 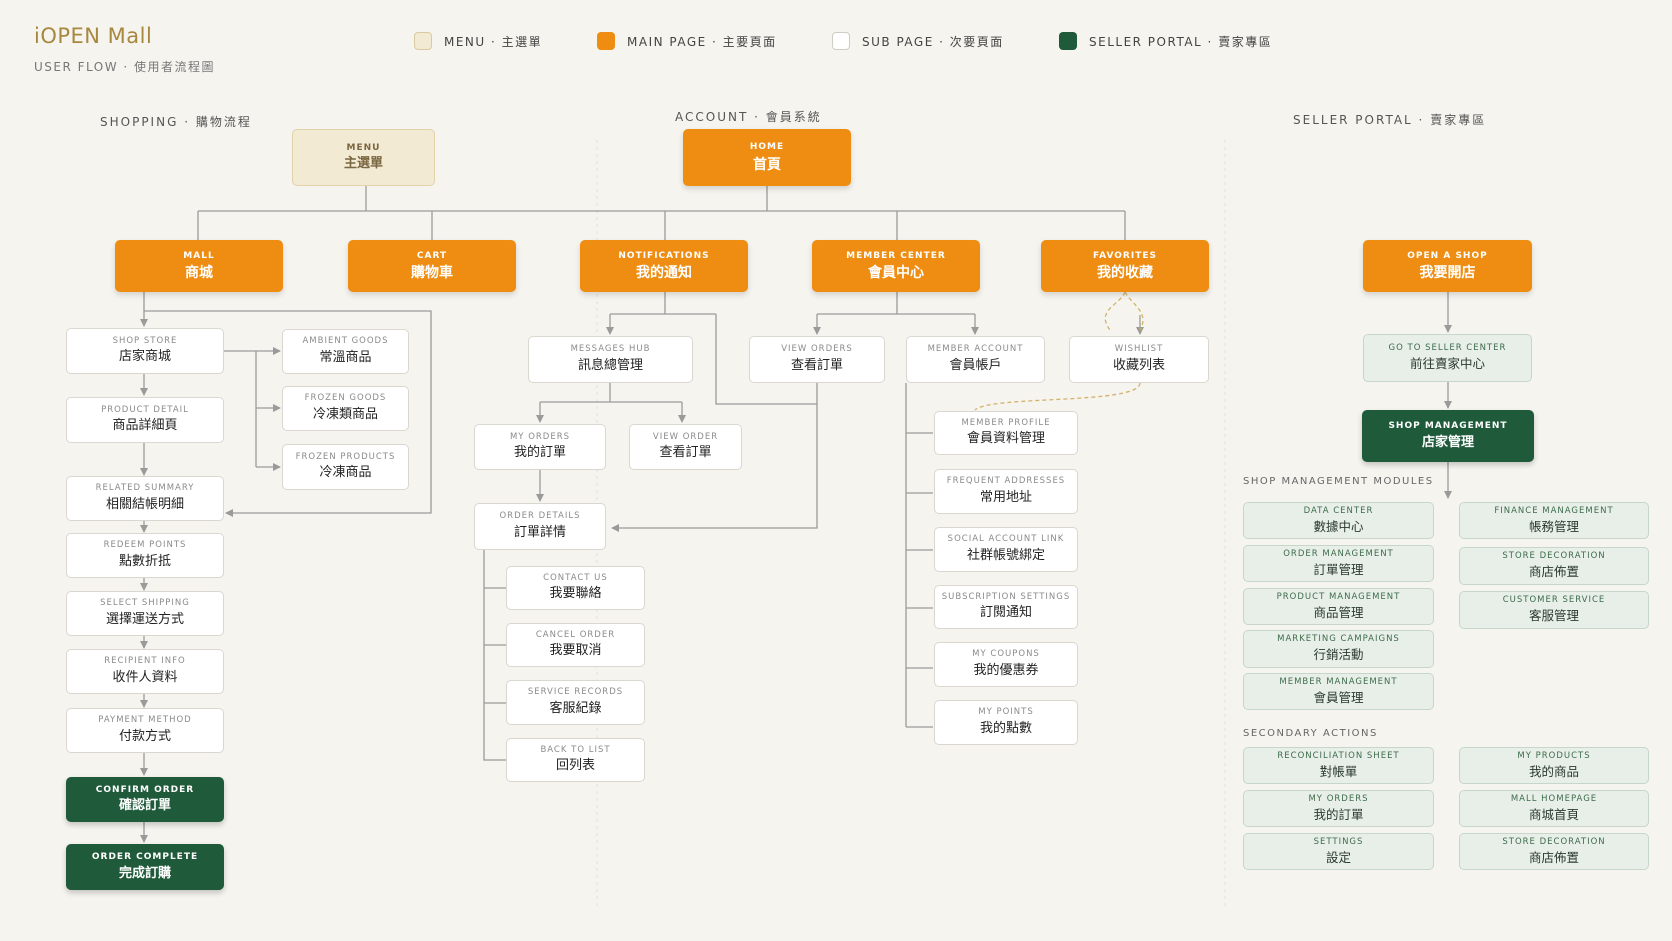 I want to click on node-label-en: FAVORITES, so click(x=1125, y=255).